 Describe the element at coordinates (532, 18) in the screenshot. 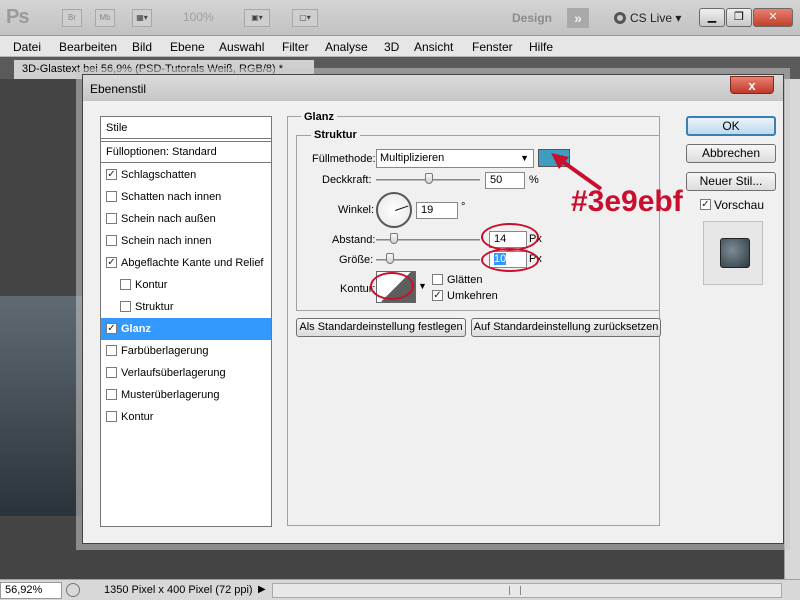

I see `workspace-label: Design` at that location.